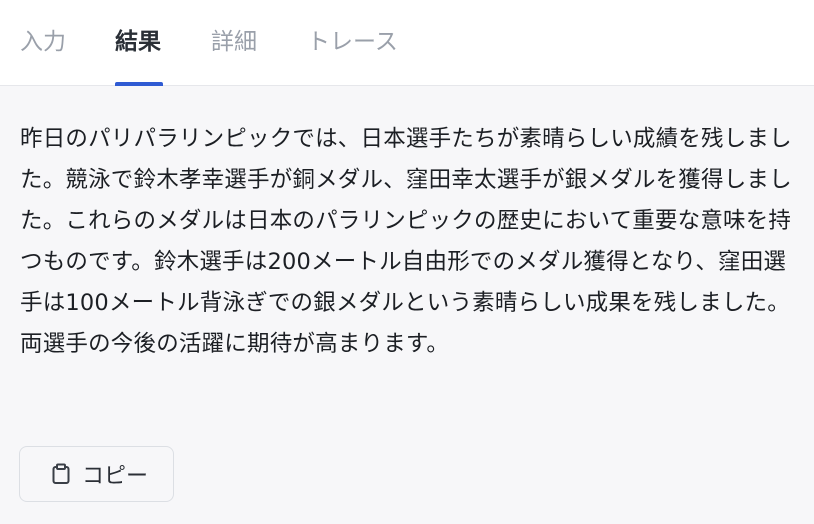  I want to click on tab-details: 詳細, so click(234, 42).